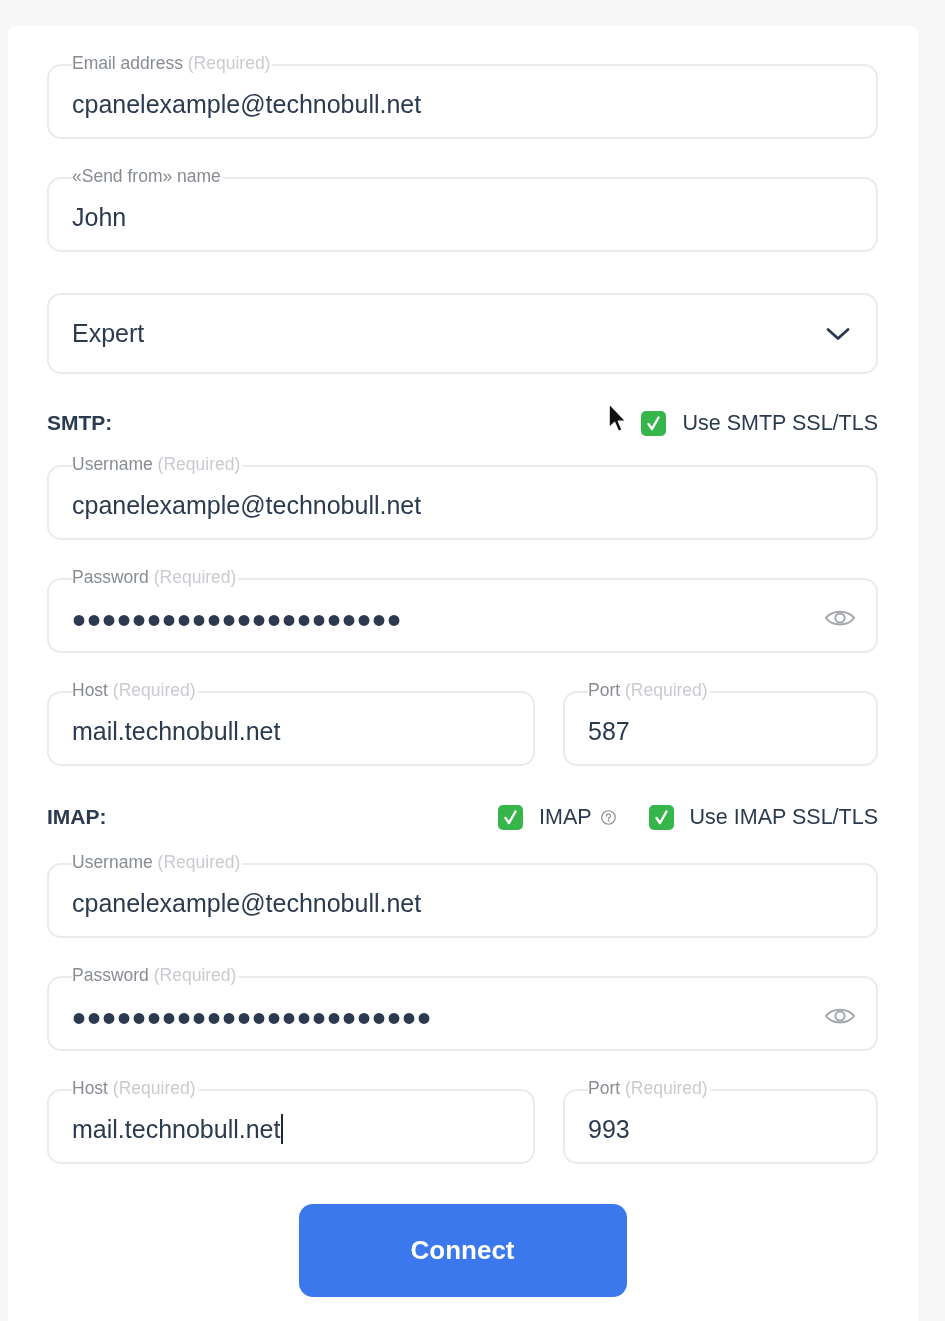  I want to click on checkbox-label: Use SMTP SSL/TLS, so click(780, 423).